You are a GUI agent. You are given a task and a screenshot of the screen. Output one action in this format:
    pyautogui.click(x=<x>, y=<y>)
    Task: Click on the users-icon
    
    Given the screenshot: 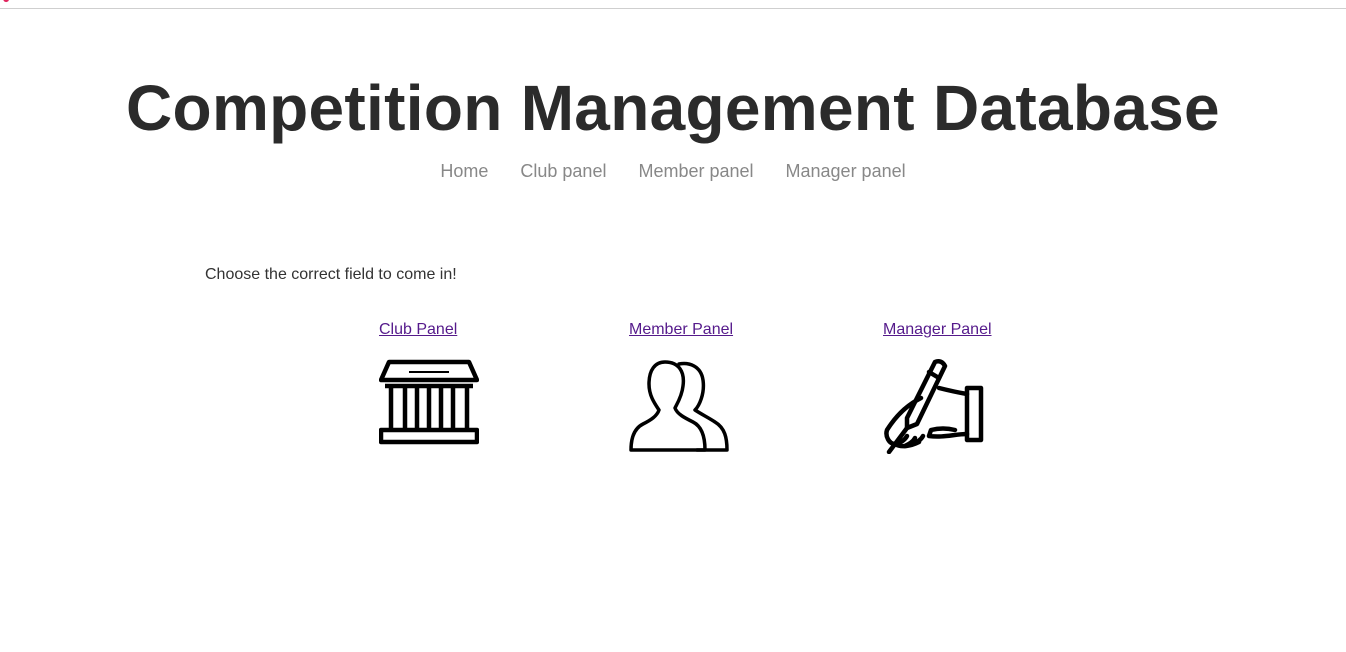 What is the action you would take?
    pyautogui.click(x=679, y=405)
    